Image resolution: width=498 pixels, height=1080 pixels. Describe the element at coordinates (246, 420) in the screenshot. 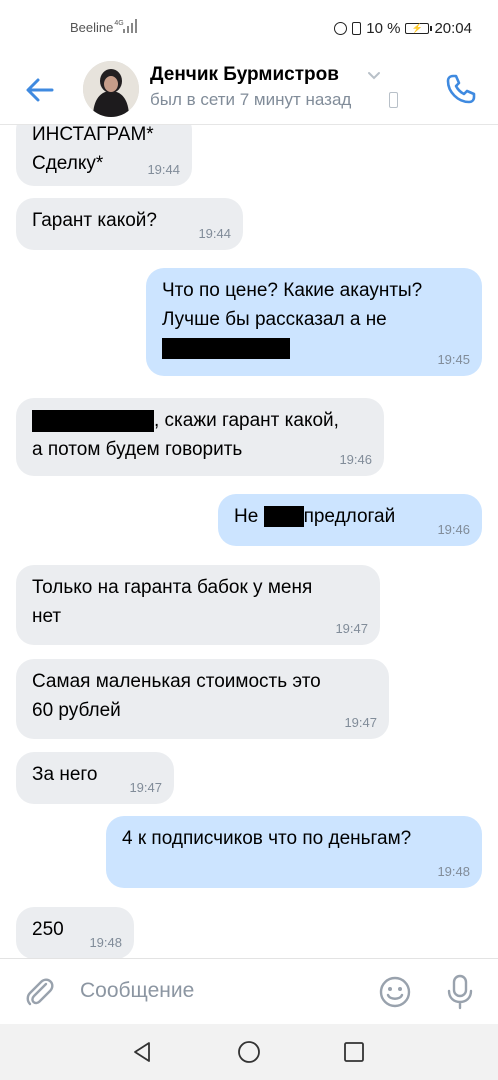

I see `message-text: , скажи гарант какой,` at that location.